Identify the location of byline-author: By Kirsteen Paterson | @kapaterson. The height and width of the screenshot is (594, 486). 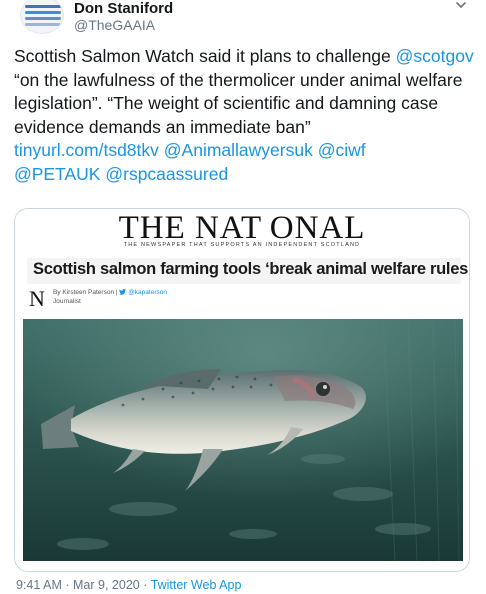
(110, 292).